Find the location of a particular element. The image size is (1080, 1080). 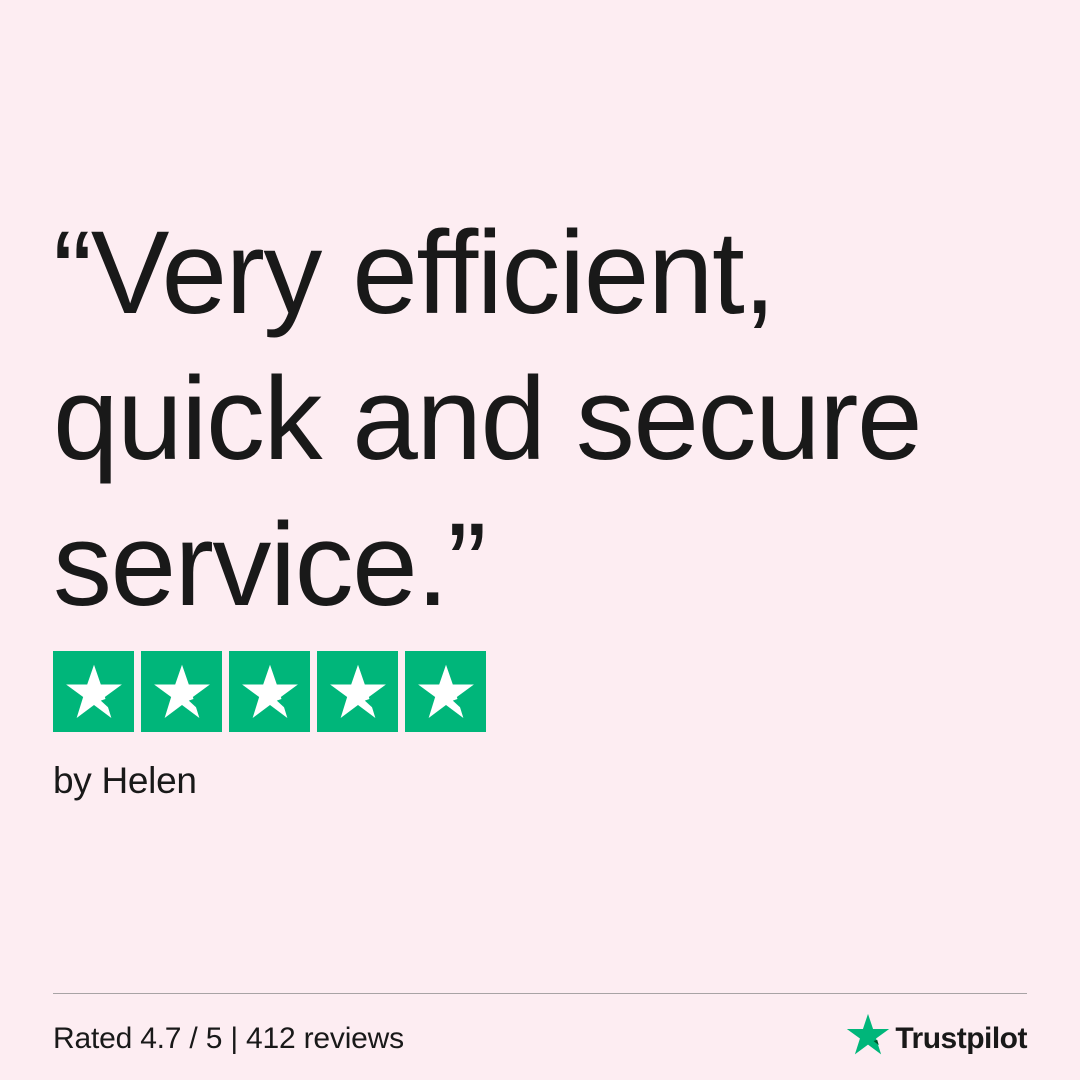

rating-summary: Rated 4.7 / 5 | 412 reviews is located at coordinates (228, 1038).